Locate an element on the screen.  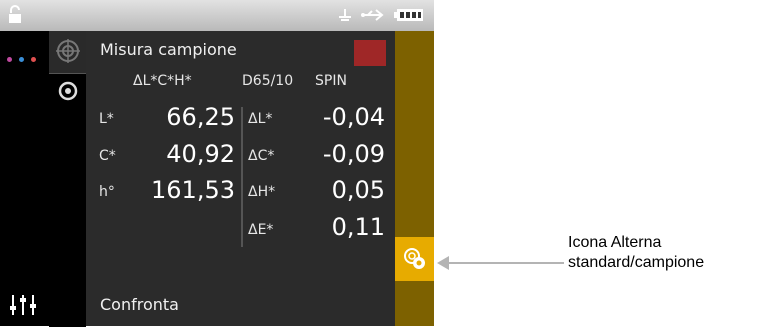
spin-label: SPIN is located at coordinates (331, 81).